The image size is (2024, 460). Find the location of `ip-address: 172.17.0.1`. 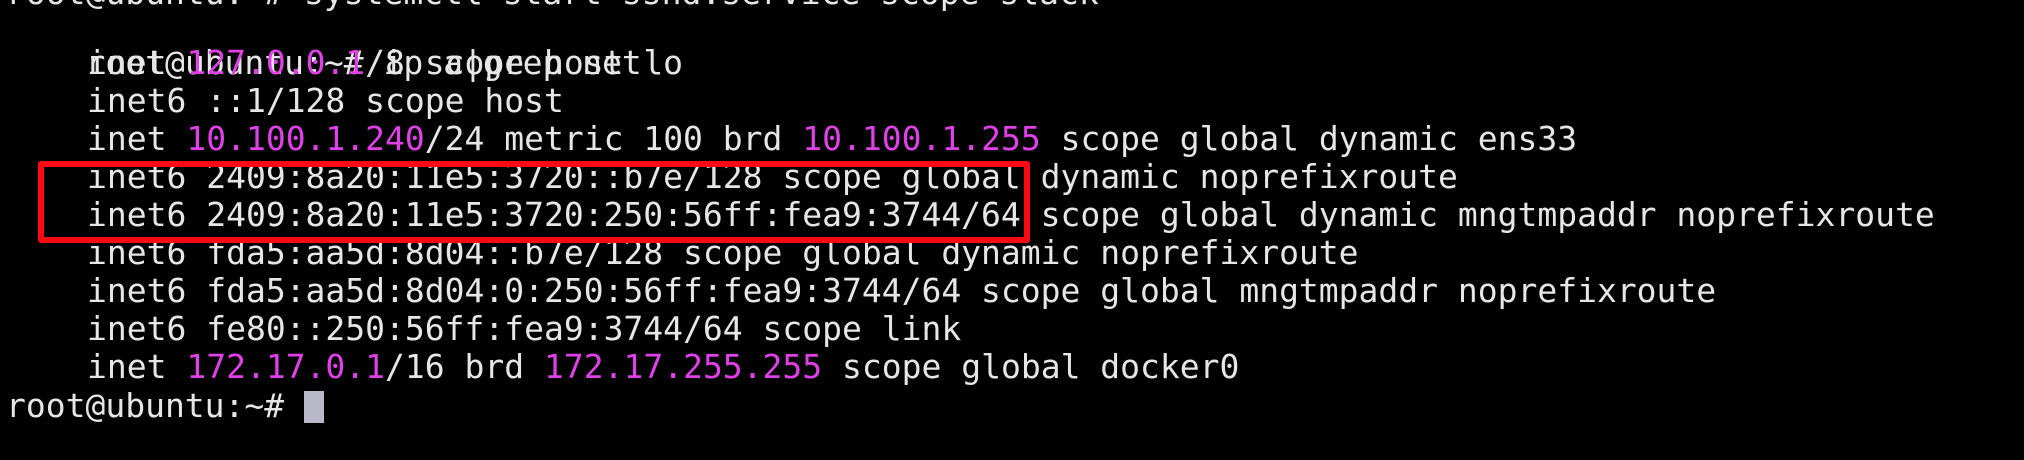

ip-address: 172.17.0.1 is located at coordinates (286, 366).